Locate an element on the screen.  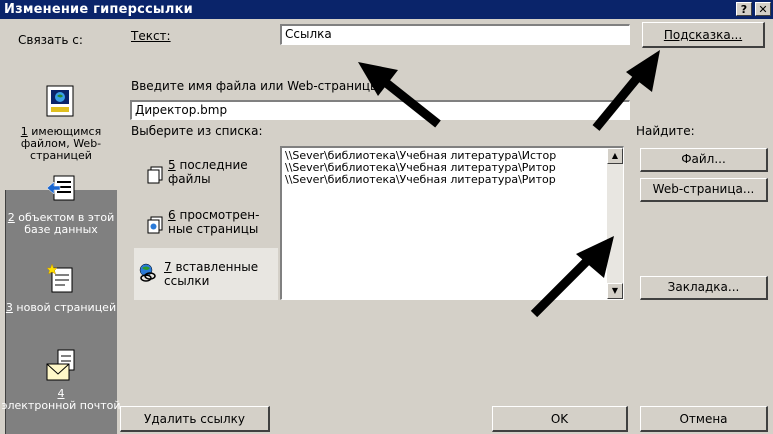
link-to-new-page-label: новой страницей is located at coordinates (66, 307).